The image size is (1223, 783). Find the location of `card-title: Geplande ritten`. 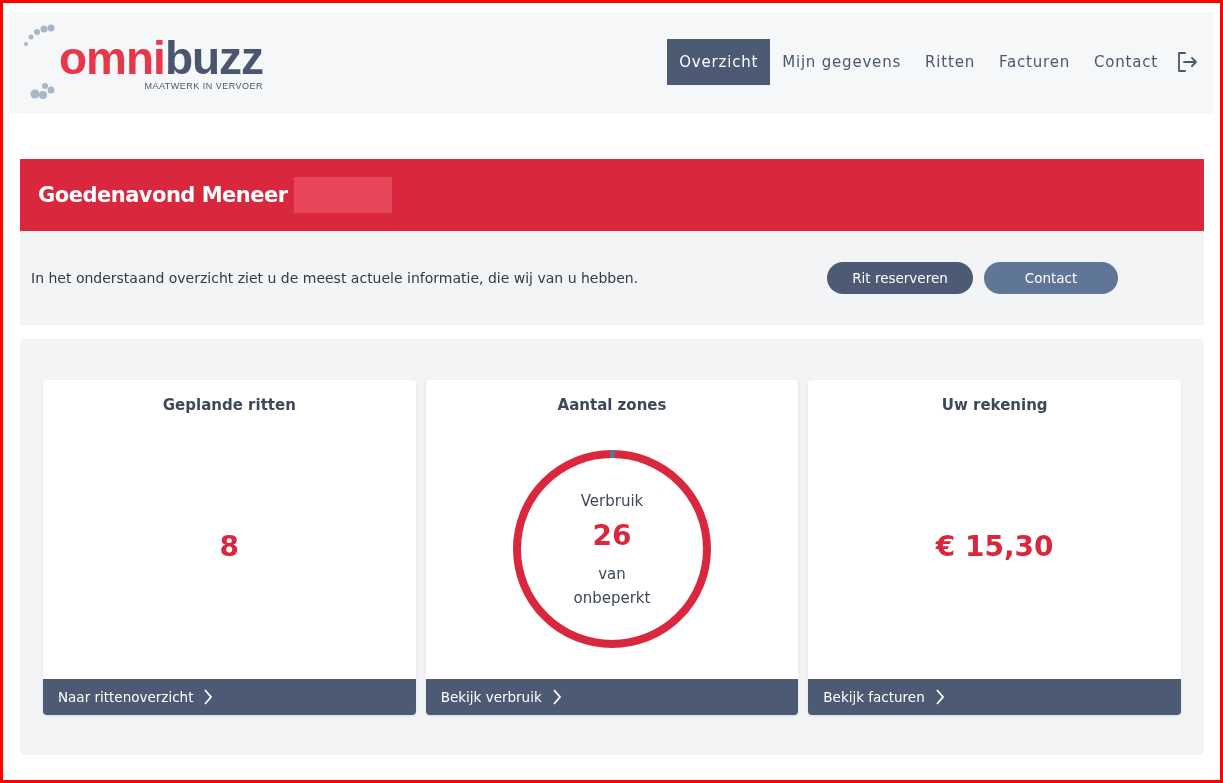

card-title: Geplande ritten is located at coordinates (229, 405).